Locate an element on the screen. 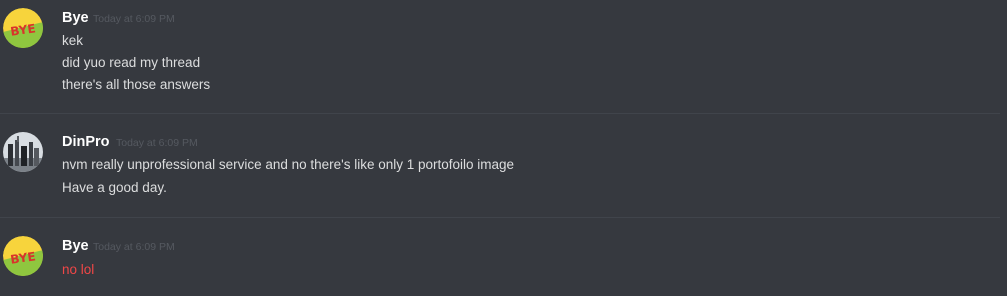  message-line: Have a good day. is located at coordinates (114, 187).